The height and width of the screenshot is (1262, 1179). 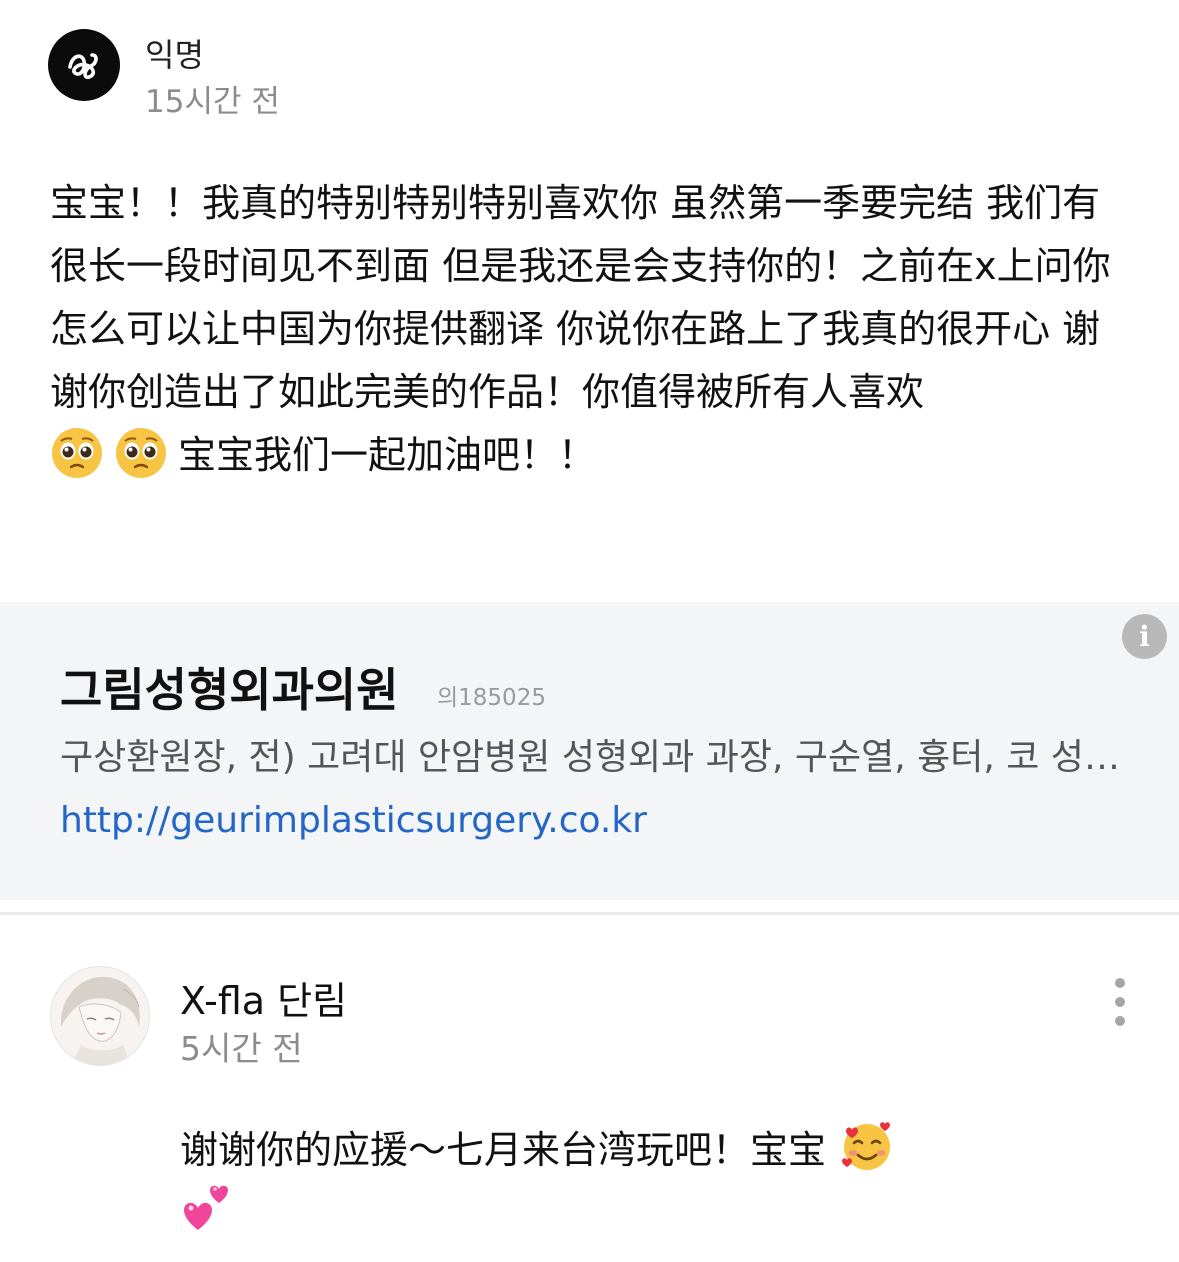 I want to click on reply-body: 谢谢你的应援～七月来台湾玩吧！宝宝, so click(x=620, y=1180).